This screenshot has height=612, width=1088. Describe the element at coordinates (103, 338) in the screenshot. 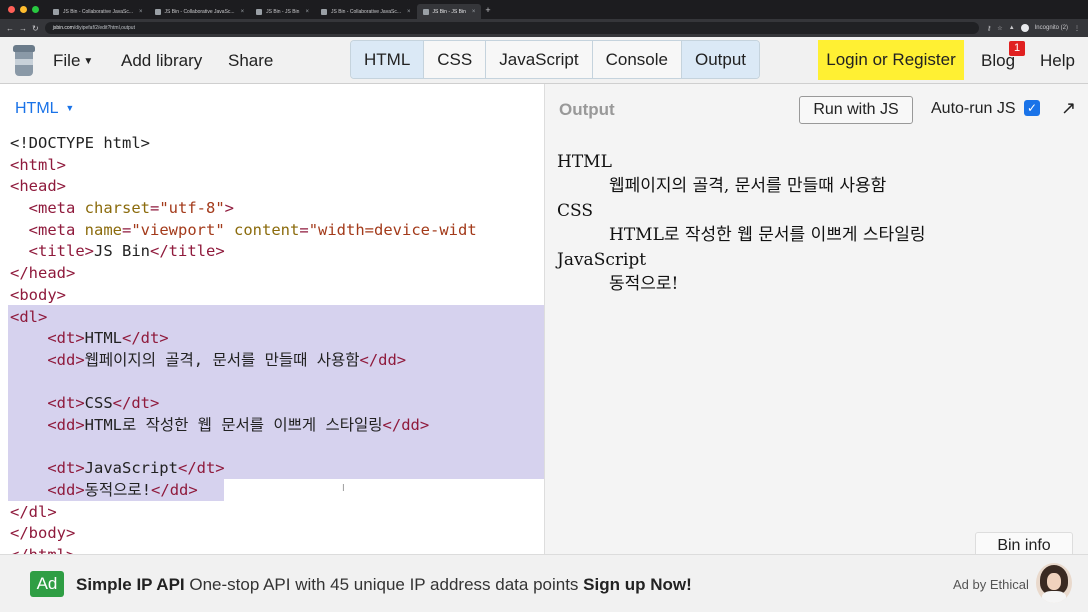

I see `code-token: HTML` at that location.